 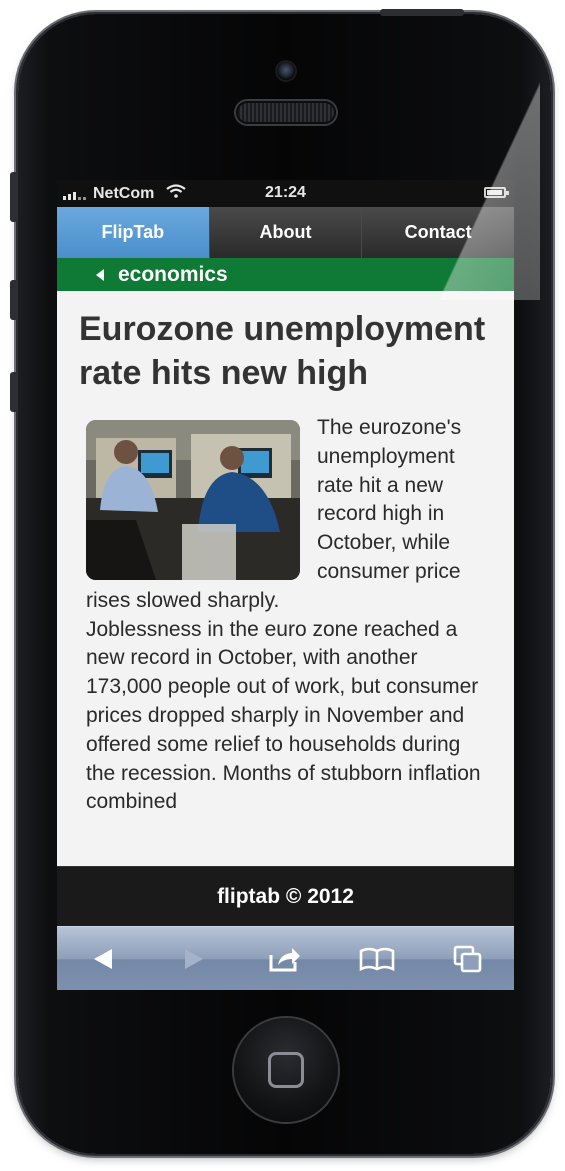 I want to click on bookmarks-icon, so click(x=377, y=959).